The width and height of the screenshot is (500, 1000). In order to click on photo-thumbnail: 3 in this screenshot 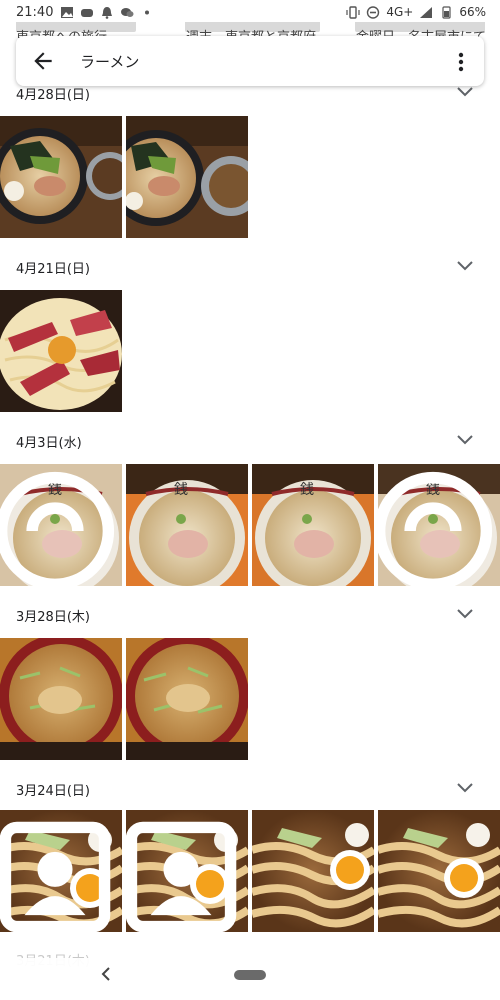, I will do `click(187, 871)`.